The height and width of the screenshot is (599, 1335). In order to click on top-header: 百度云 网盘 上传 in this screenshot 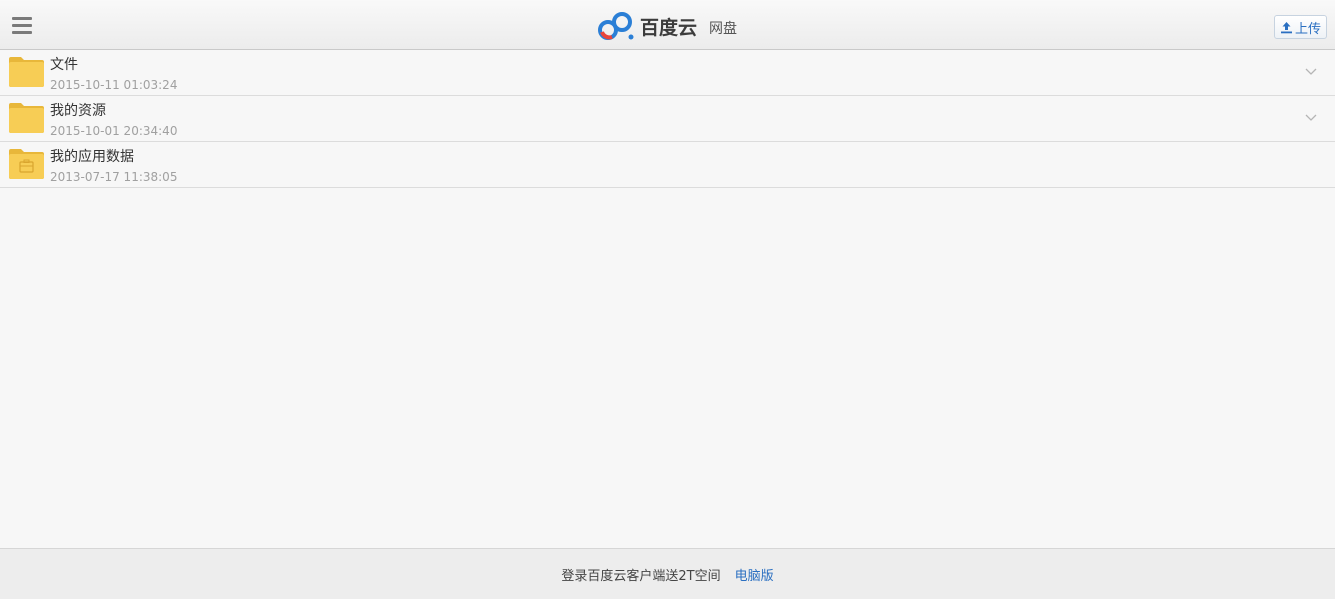, I will do `click(667, 25)`.